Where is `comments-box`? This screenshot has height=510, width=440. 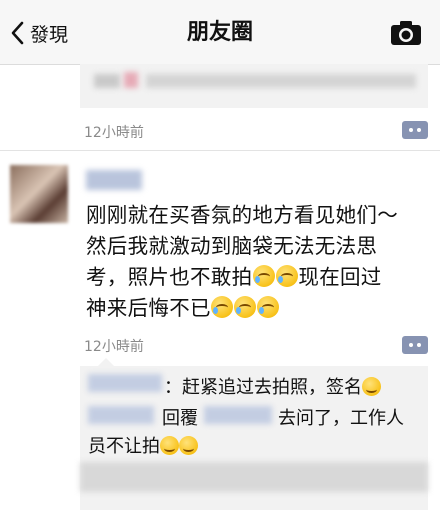 comments-box is located at coordinates (254, 86).